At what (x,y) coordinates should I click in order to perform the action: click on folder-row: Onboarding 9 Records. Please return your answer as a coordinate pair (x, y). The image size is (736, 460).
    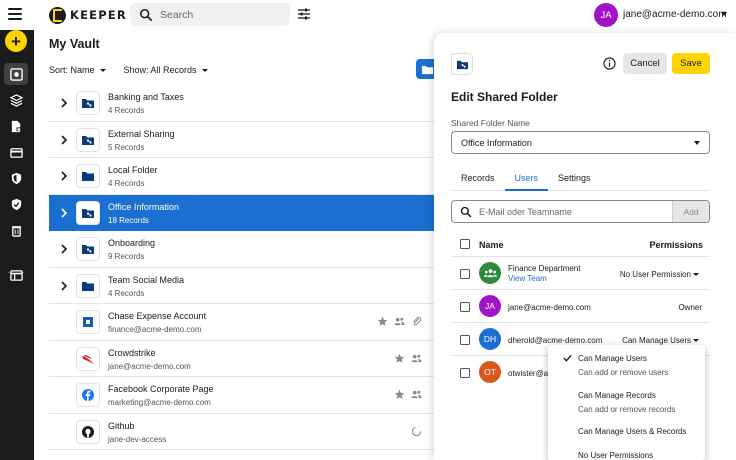
    Looking at the image, I should click on (241, 249).